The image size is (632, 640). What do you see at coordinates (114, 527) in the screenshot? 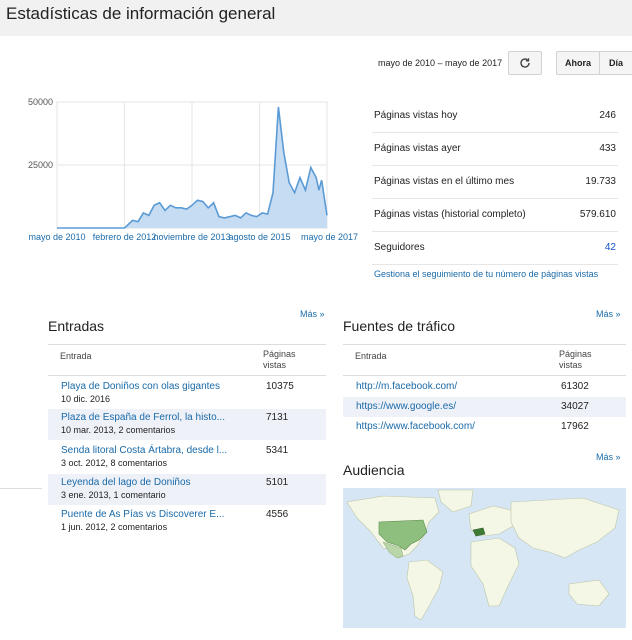
I see `post-meta: 1 jun. 2012, 2 comentarios` at bounding box center [114, 527].